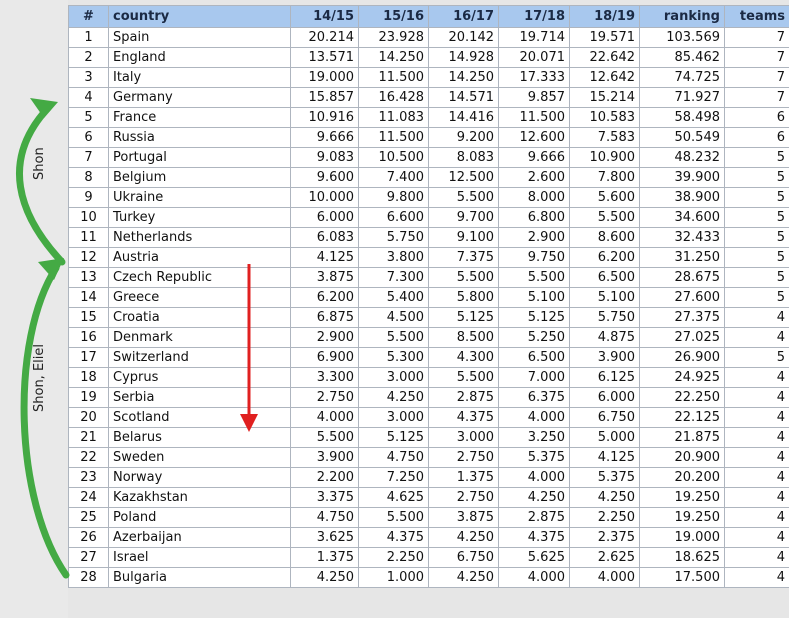 Image resolution: width=789 pixels, height=618 pixels. Describe the element at coordinates (393, 377) in the screenshot. I see `cell-col-1516: 3.000` at that location.